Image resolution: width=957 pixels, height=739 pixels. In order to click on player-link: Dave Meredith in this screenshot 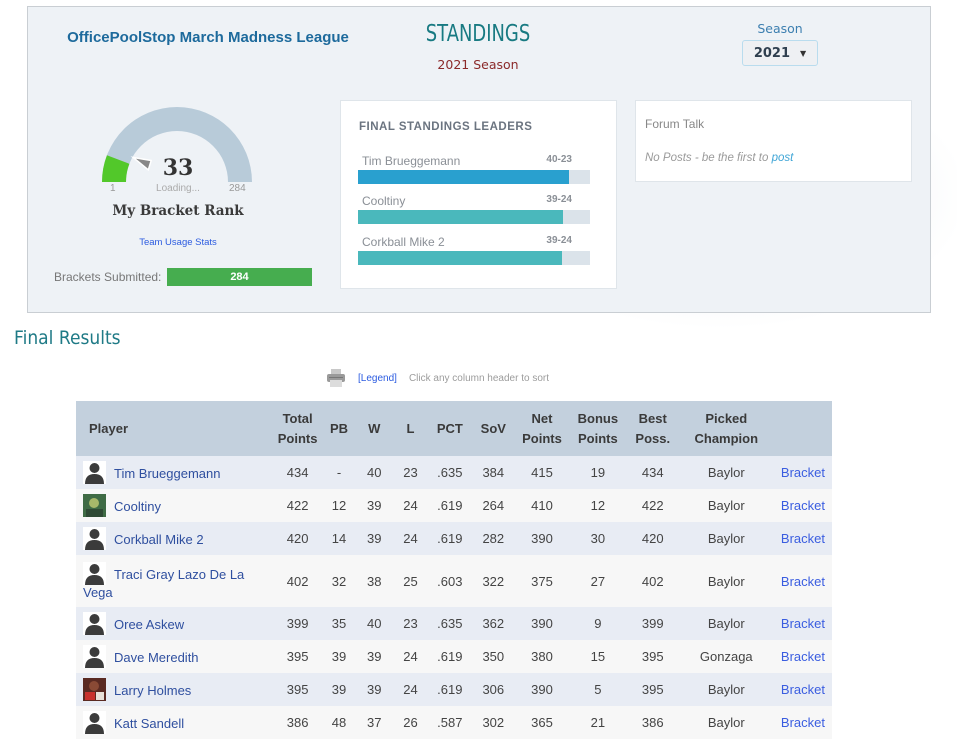, I will do `click(156, 657)`.